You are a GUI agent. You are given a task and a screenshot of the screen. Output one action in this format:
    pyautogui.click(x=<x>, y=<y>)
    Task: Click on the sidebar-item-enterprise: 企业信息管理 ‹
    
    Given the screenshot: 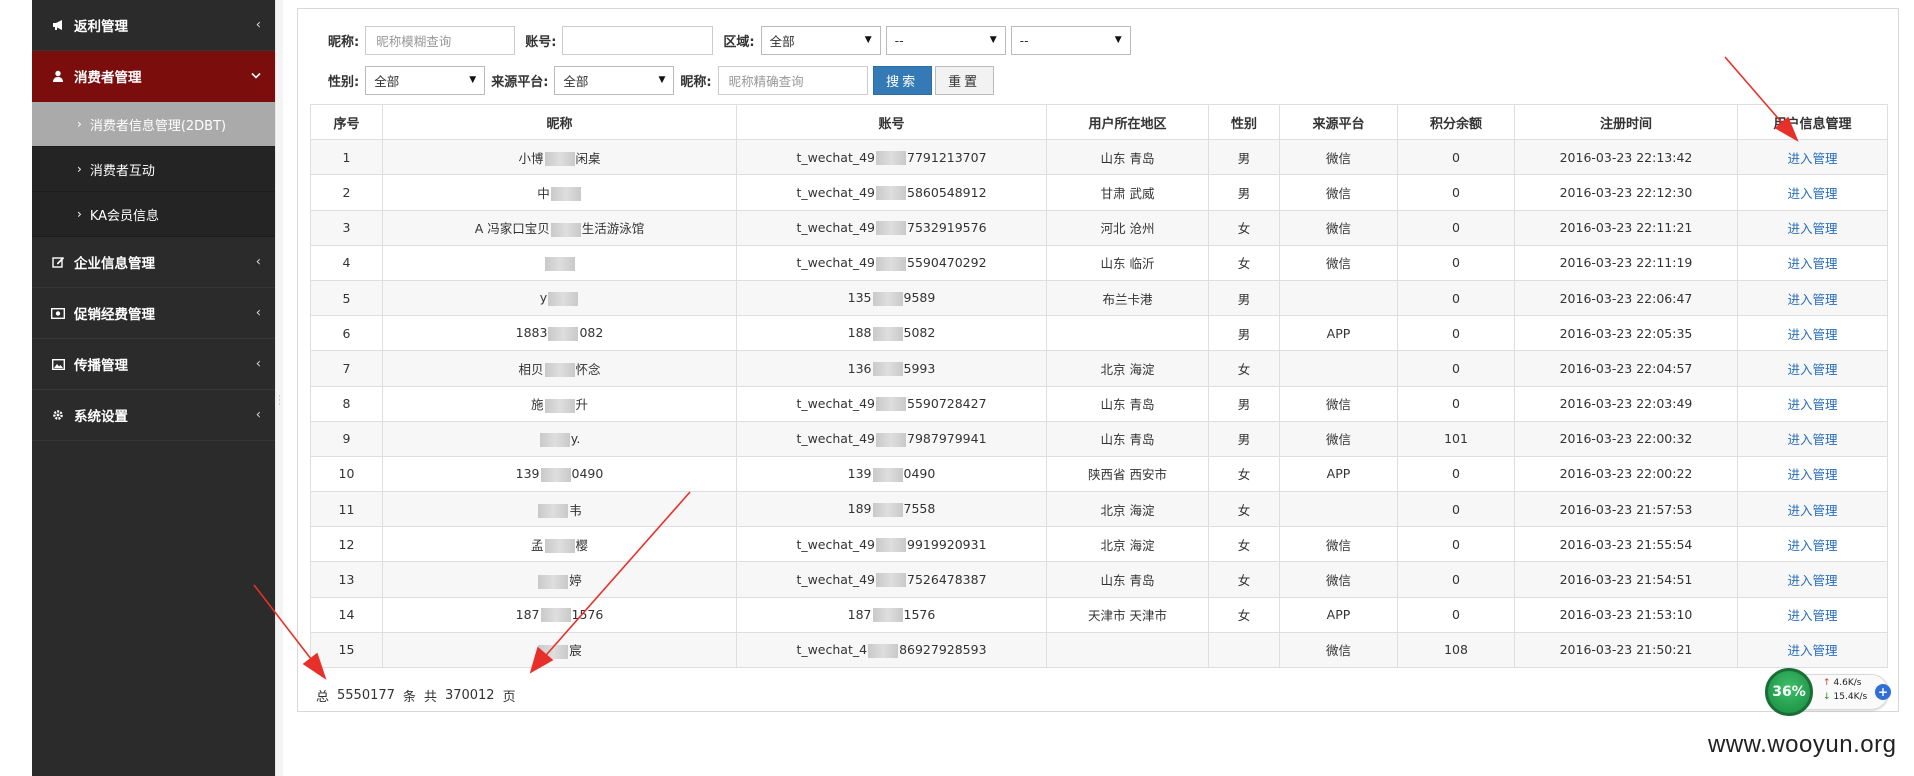 What is the action you would take?
    pyautogui.click(x=153, y=262)
    